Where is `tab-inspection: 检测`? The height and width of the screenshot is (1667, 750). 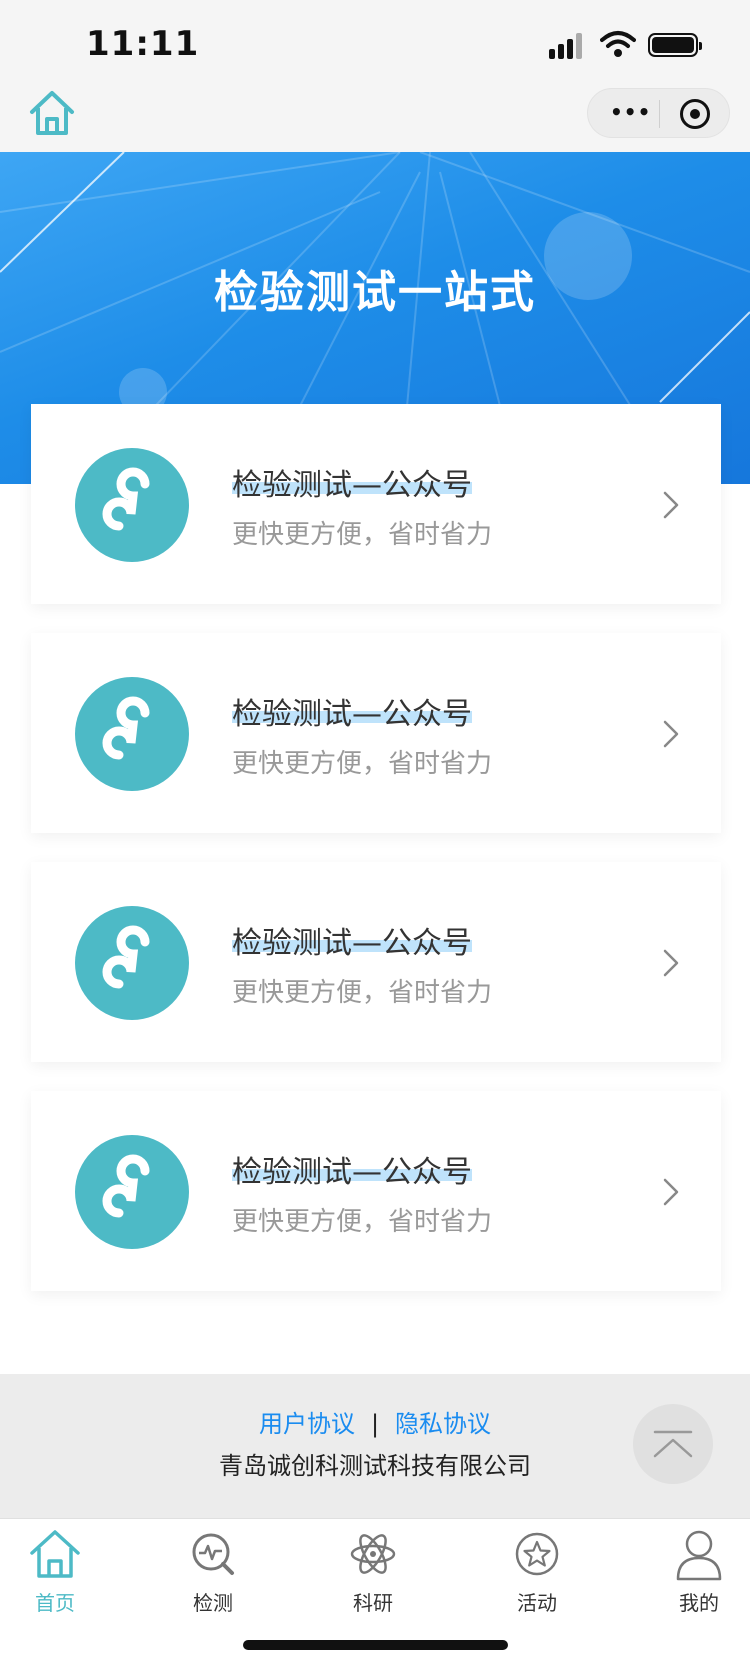
tab-inspection: 检测 is located at coordinates (213, 1569).